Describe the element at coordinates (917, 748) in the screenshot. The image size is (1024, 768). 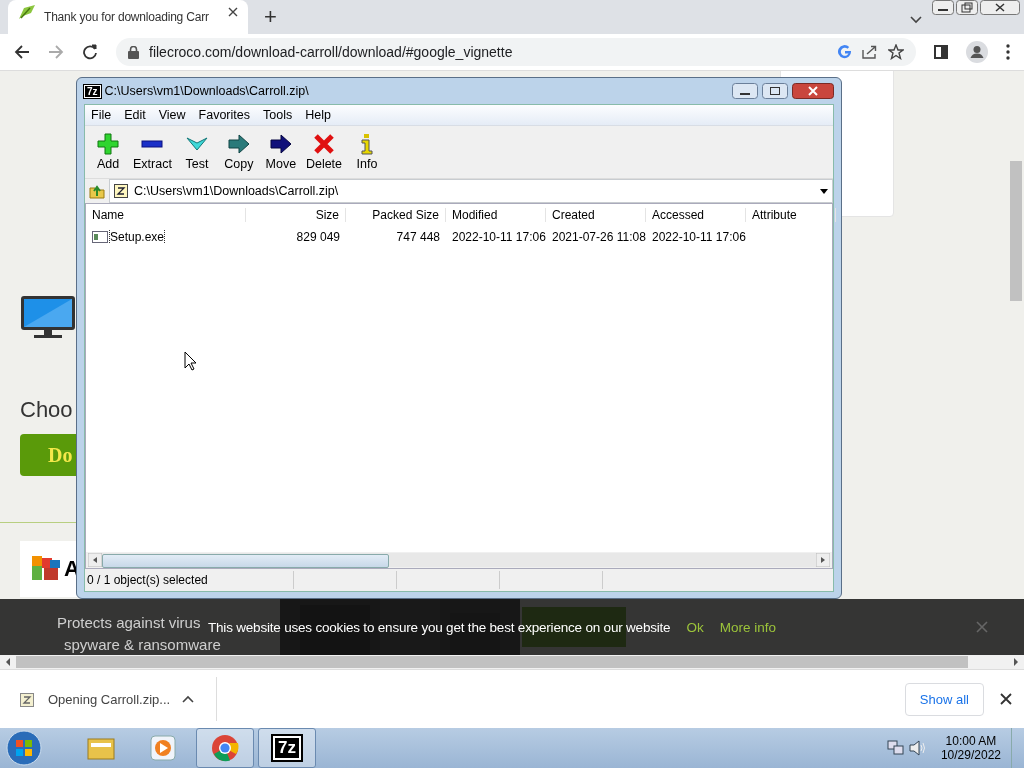
I see `speaker-icon` at that location.